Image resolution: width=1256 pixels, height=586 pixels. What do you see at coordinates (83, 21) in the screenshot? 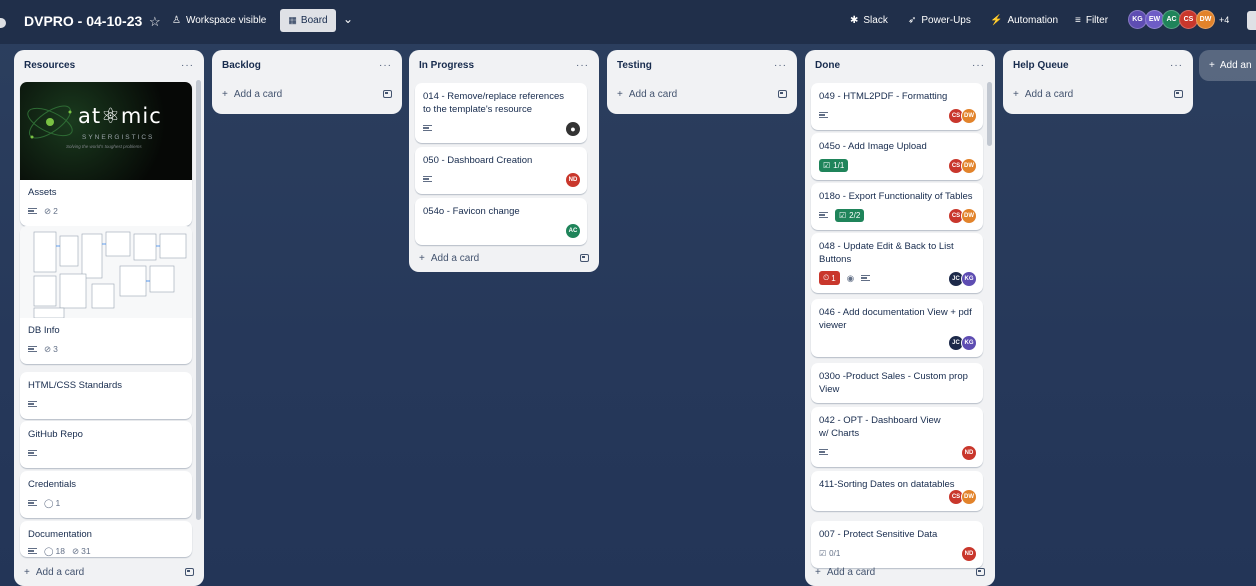
I see `board-title: DVPRO - 04-10-23` at bounding box center [83, 21].